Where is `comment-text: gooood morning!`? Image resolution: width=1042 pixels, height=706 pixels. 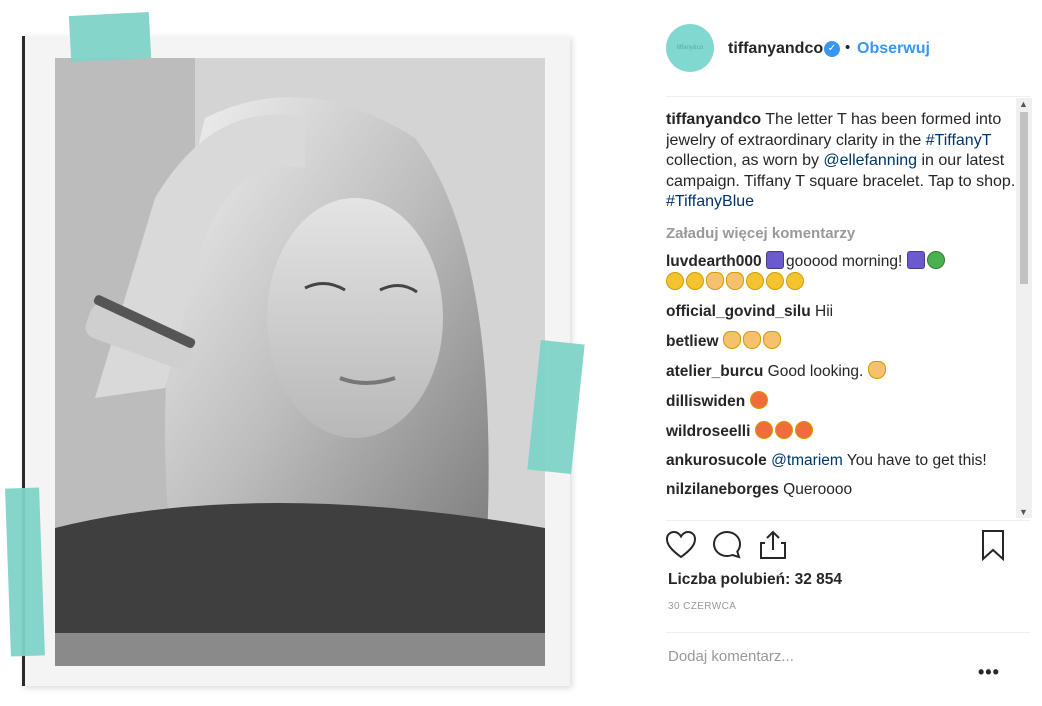
comment-text: gooood morning! is located at coordinates (844, 261).